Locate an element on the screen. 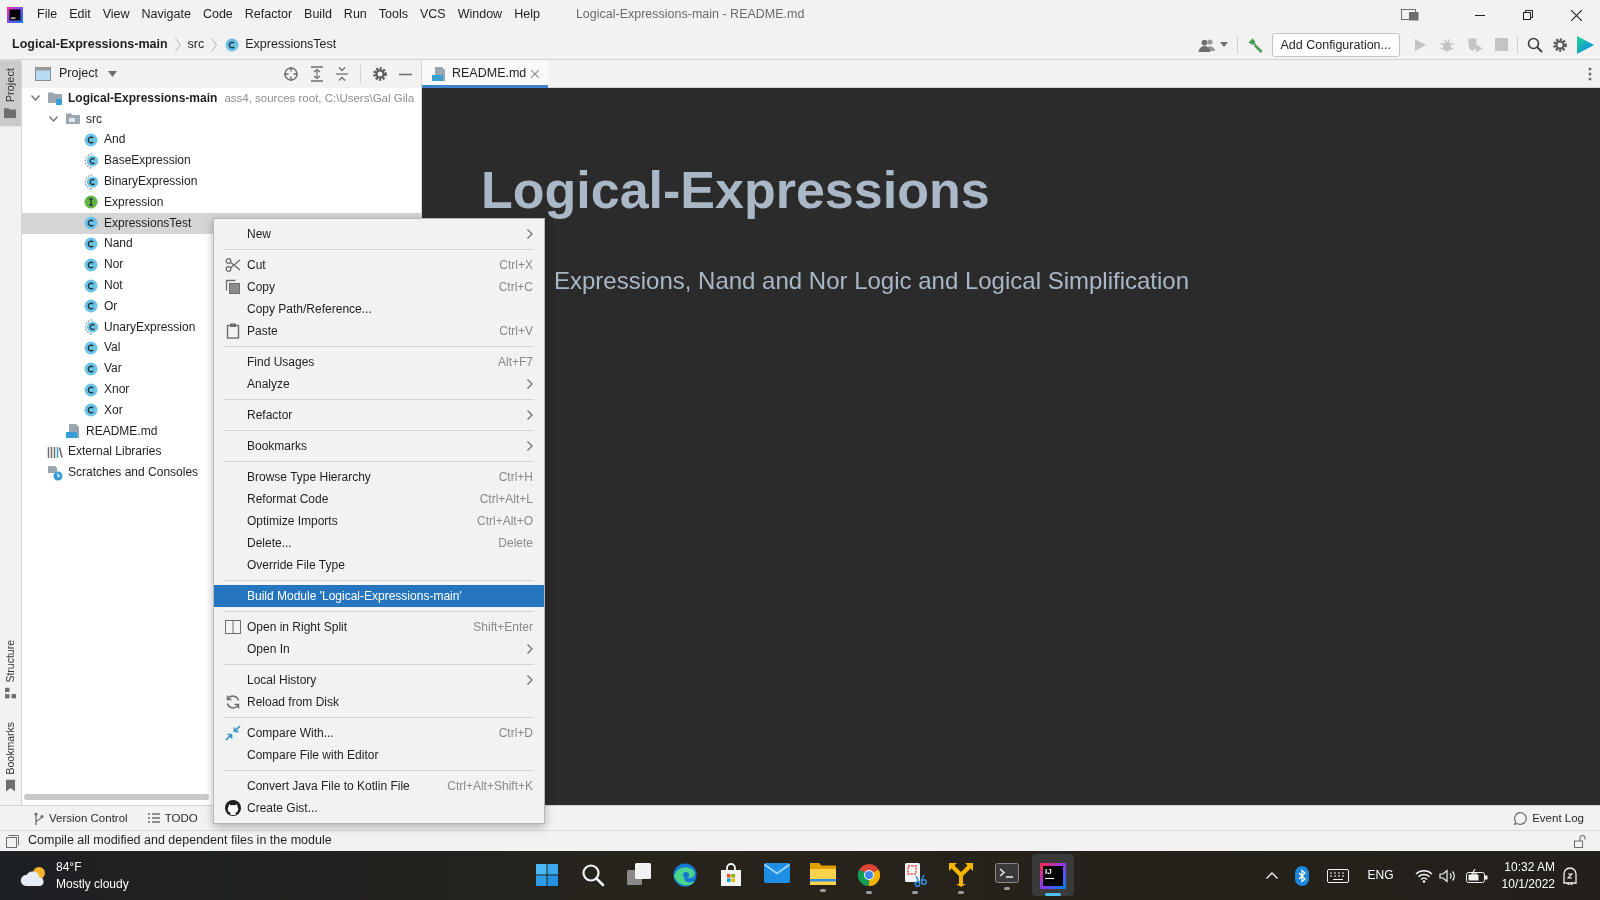 This screenshot has height=900, width=1600. tree-item: Scratches and Consoles is located at coordinates (124, 472).